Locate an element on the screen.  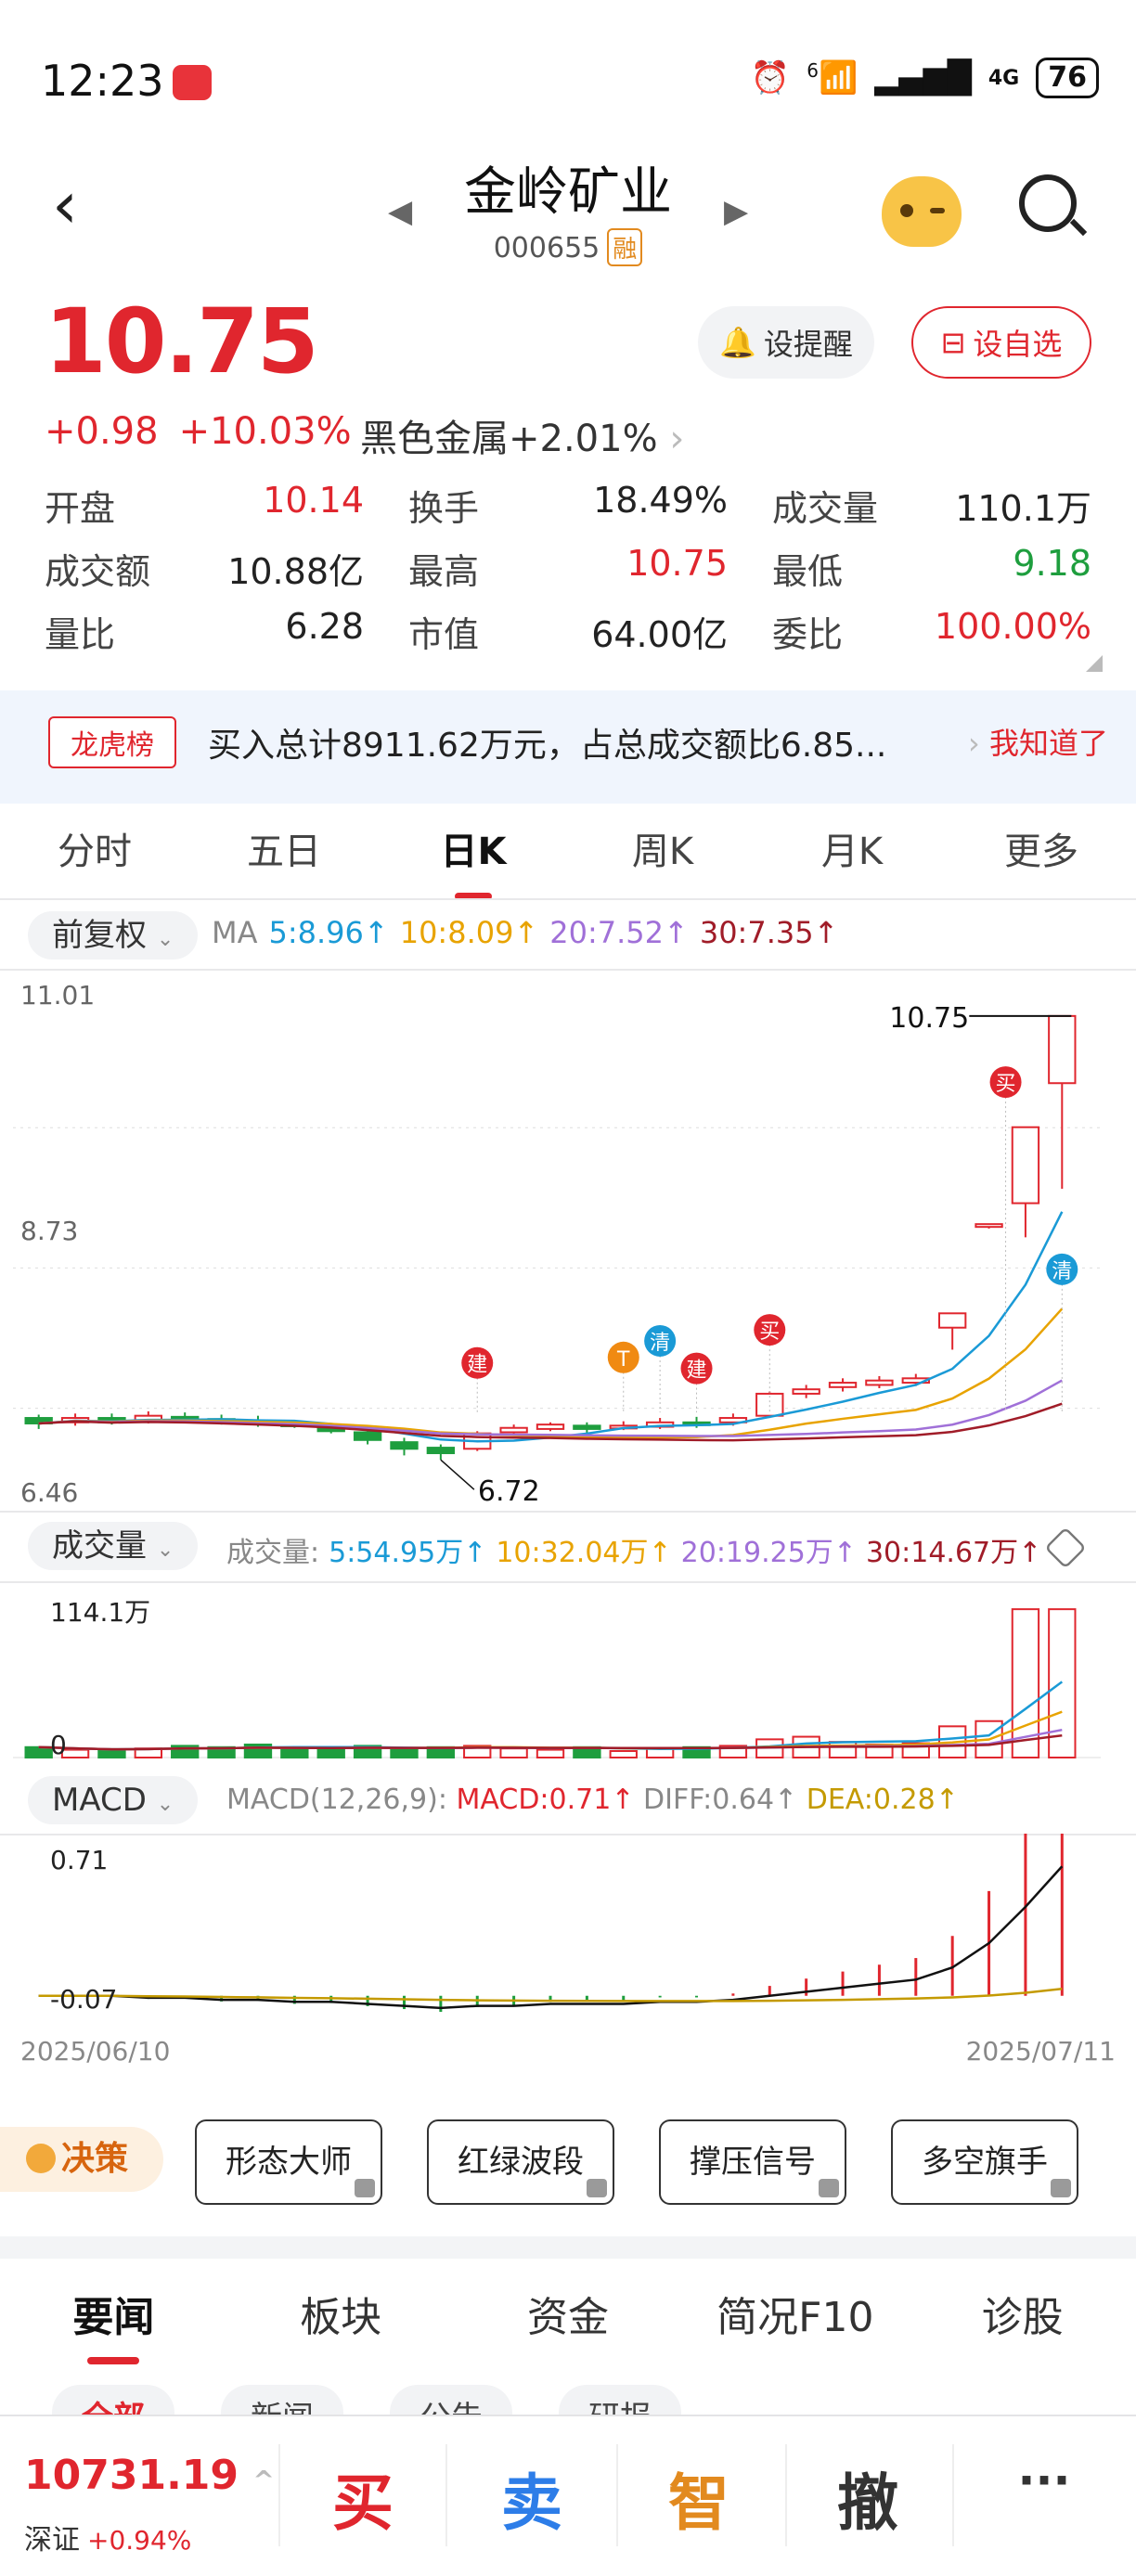
dismiss-banner-button: › 我知道了 is located at coordinates (1038, 741).